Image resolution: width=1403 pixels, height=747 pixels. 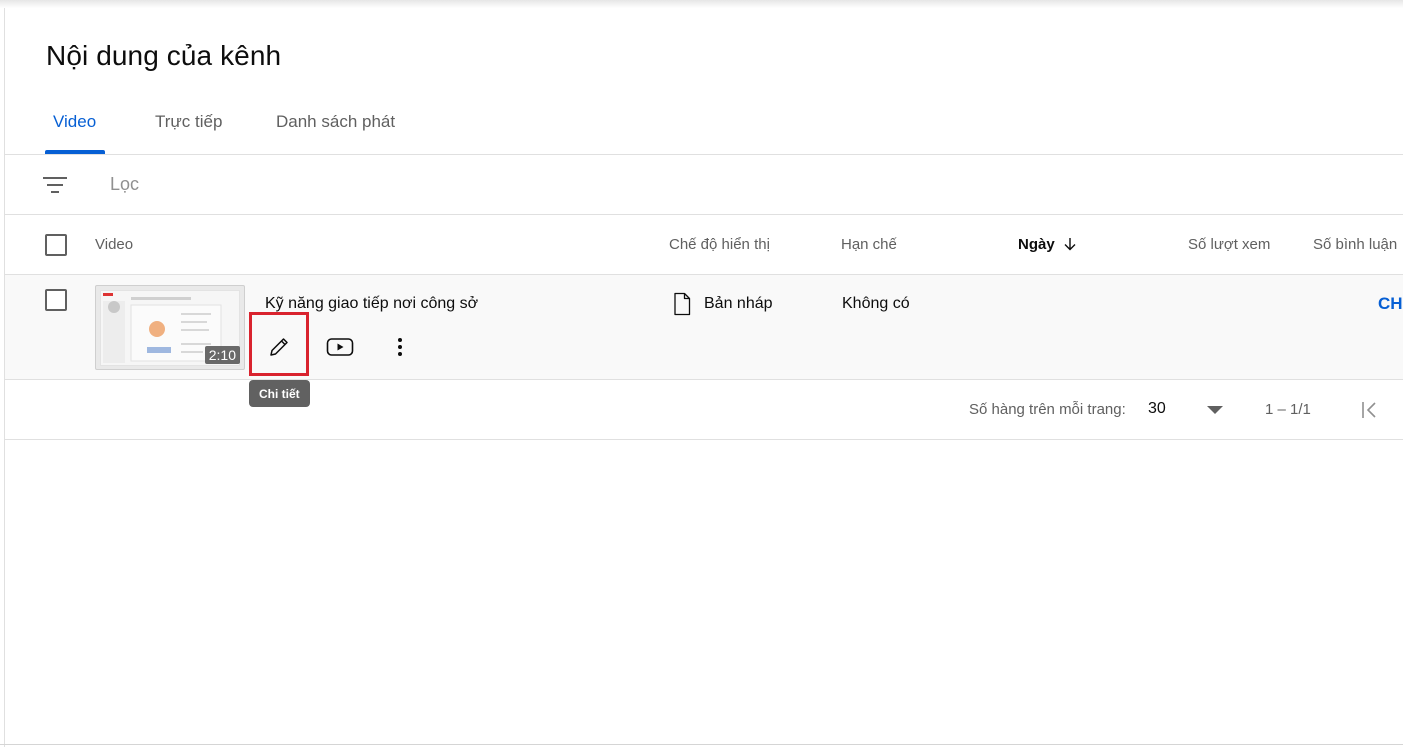 What do you see at coordinates (1288, 409) in the screenshot?
I see `page-range: 1 – 1/1` at bounding box center [1288, 409].